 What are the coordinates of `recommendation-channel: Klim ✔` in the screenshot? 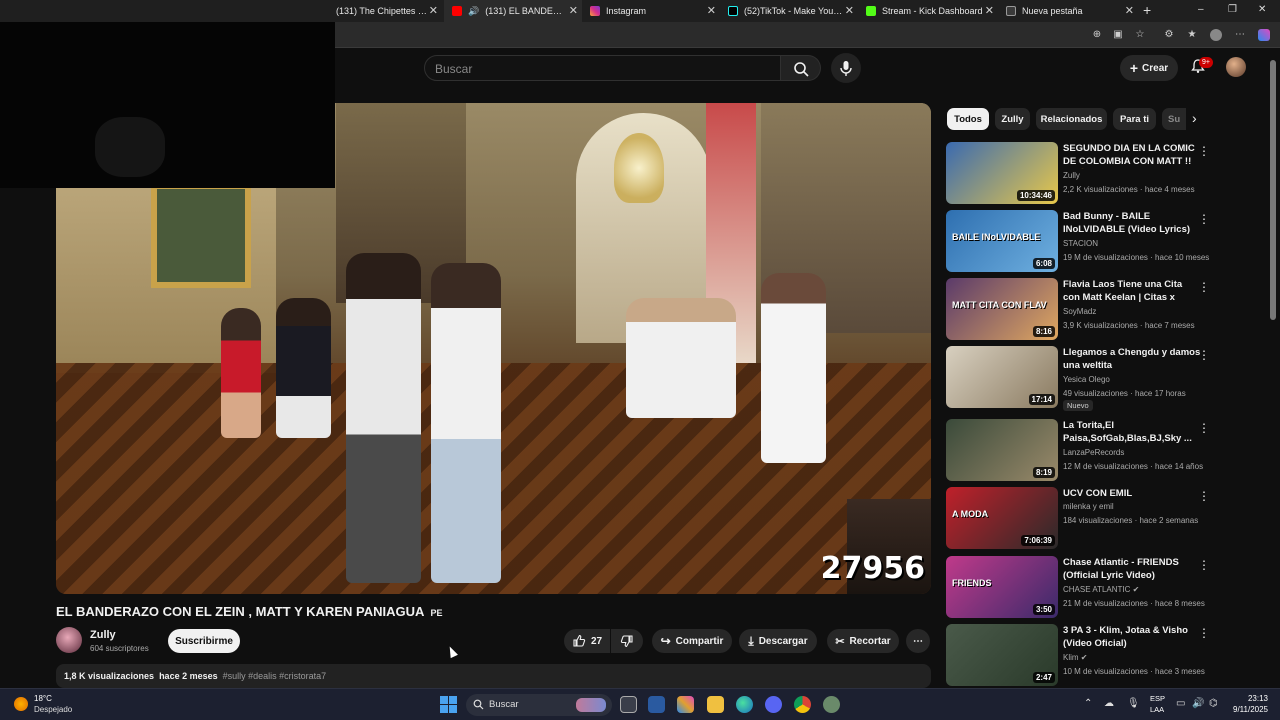 It's located at (1075, 657).